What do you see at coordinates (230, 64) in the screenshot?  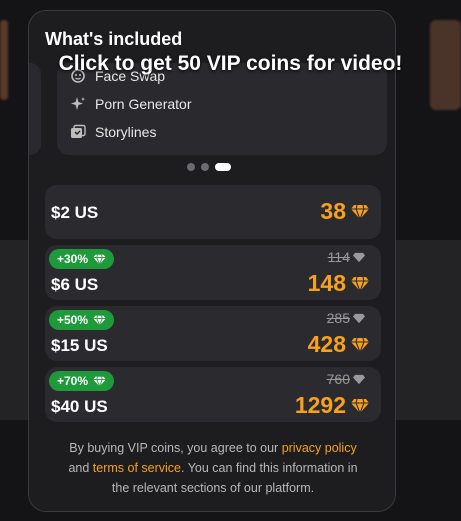 I see `vip-coins-banner: Click to get 50 VIP coins for video!` at bounding box center [230, 64].